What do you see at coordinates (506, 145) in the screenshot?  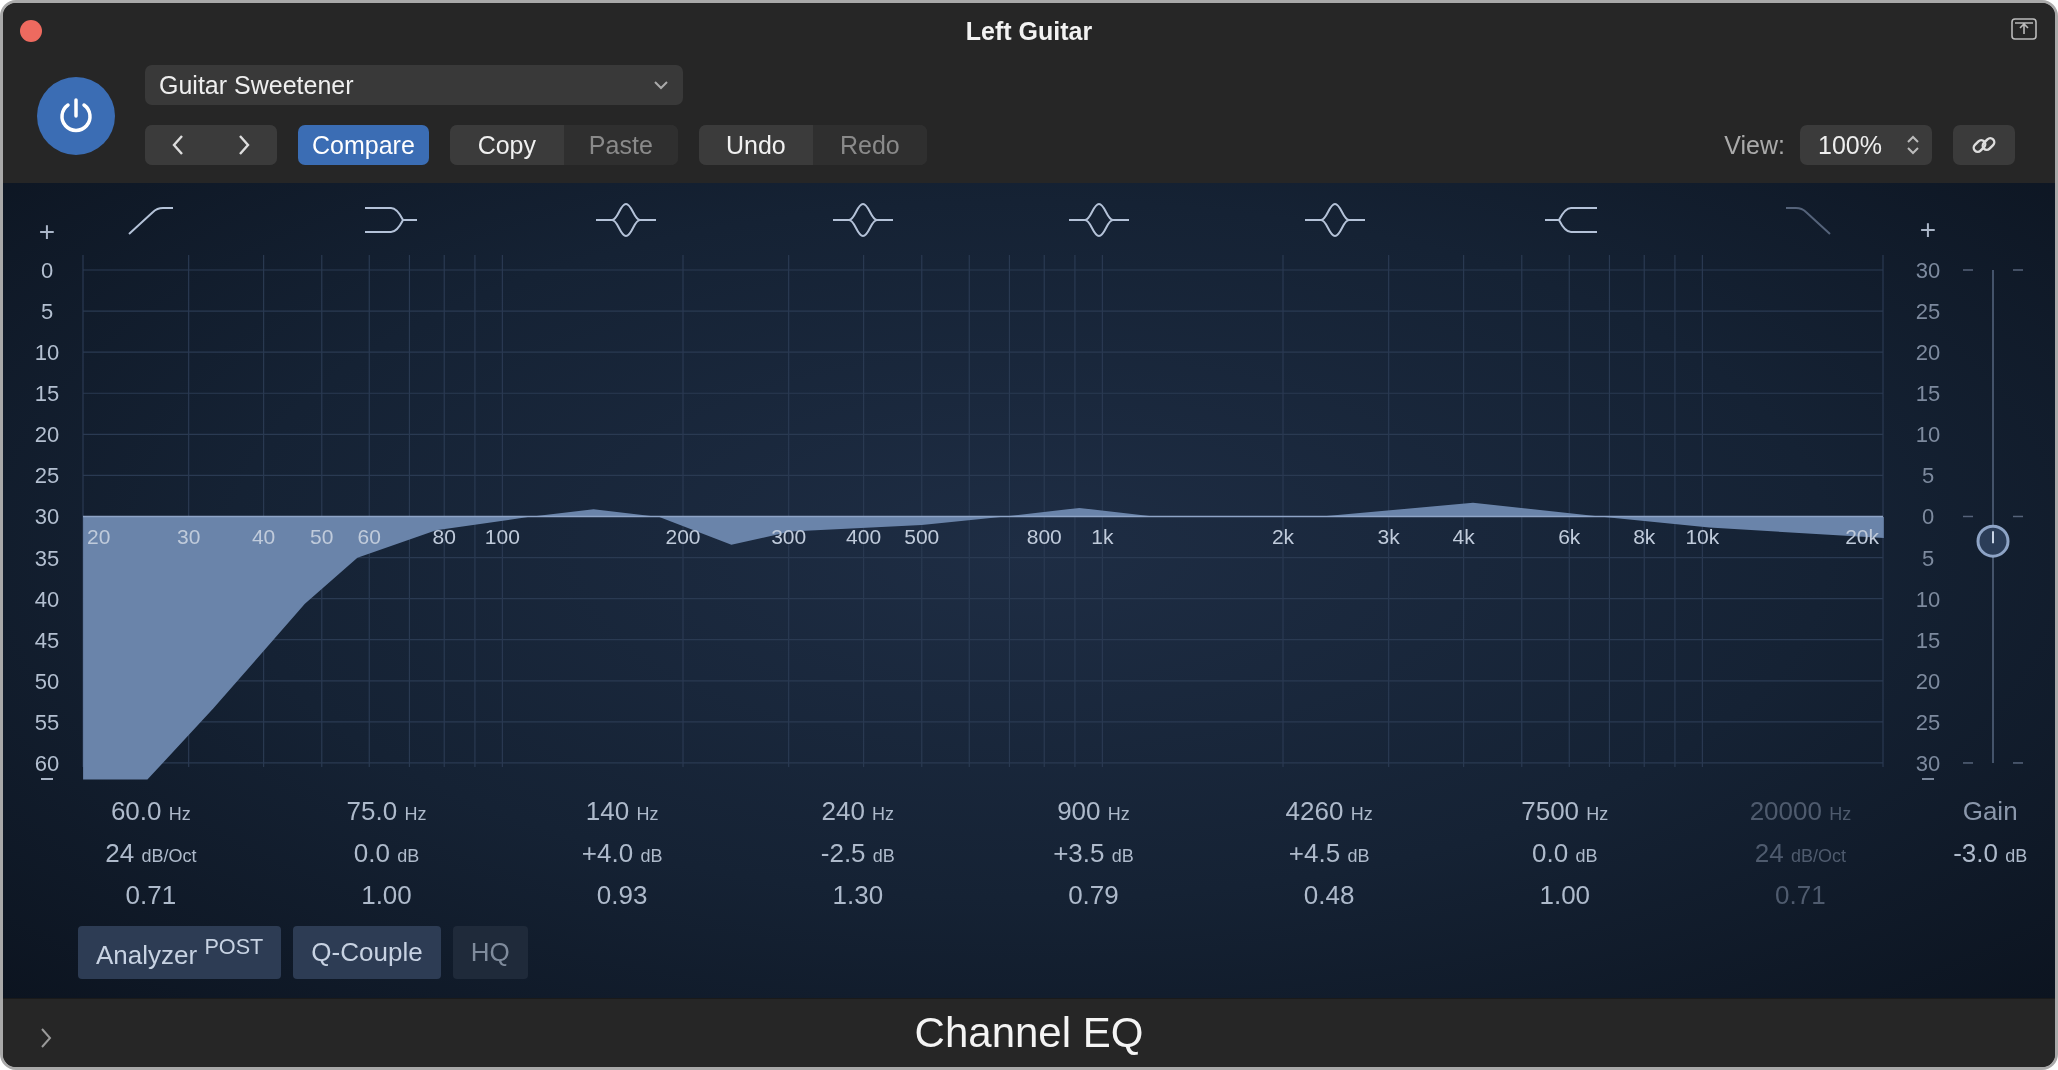 I see `edit-button: Copy` at bounding box center [506, 145].